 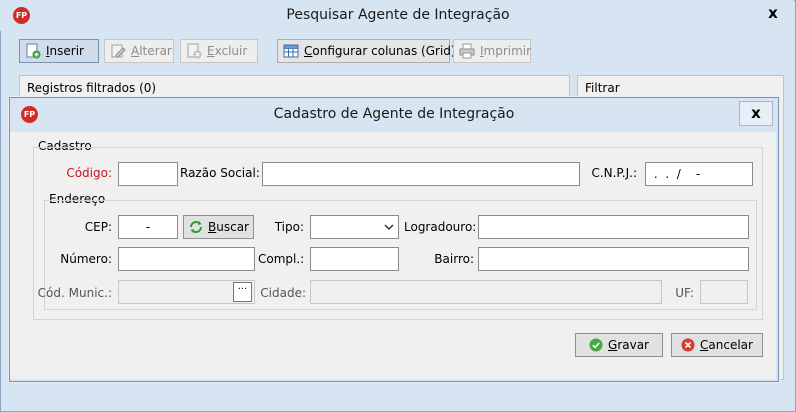 I want to click on logradouro-input, so click(x=613, y=227).